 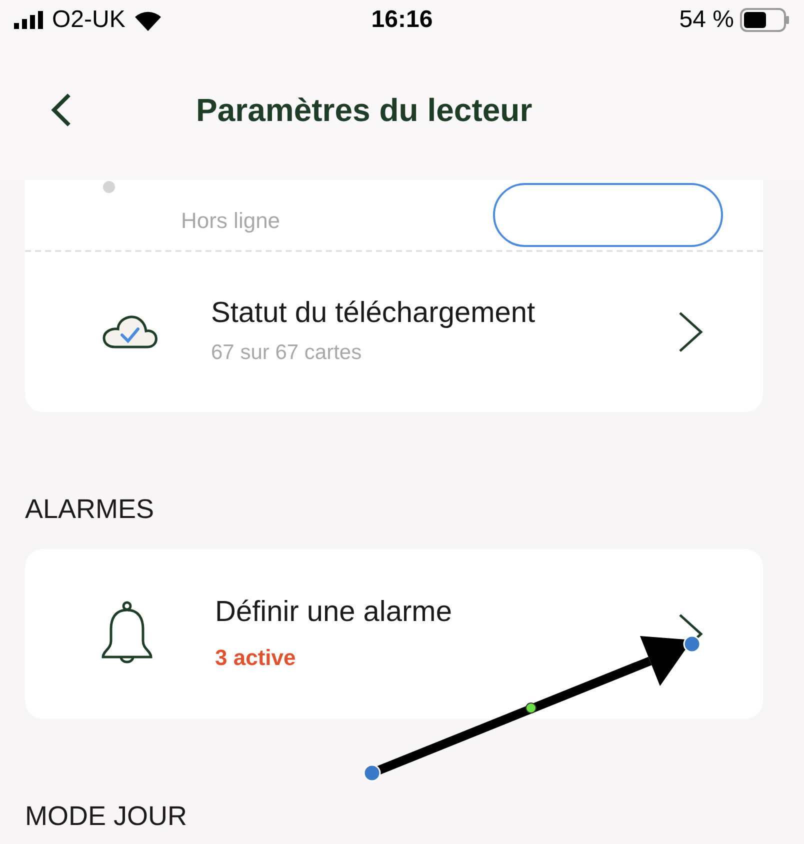 I want to click on battery-icon, so click(x=765, y=20).